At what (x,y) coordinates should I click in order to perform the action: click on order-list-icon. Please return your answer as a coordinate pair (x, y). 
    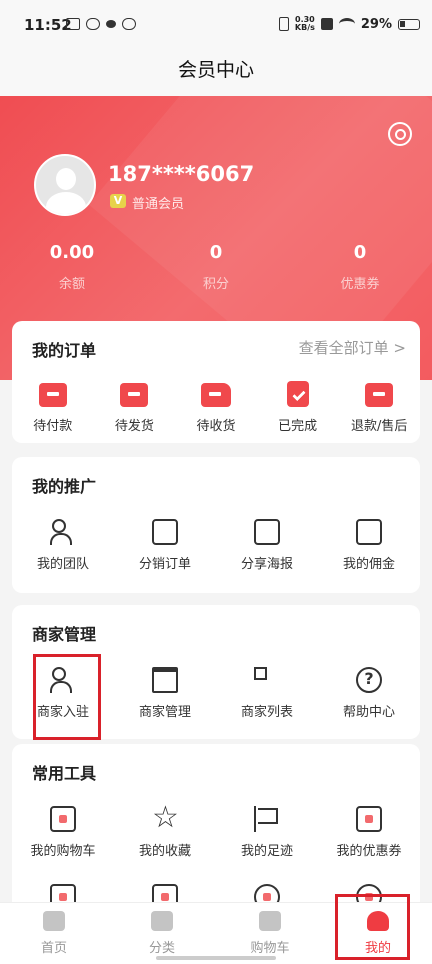
    Looking at the image, I should click on (165, 532).